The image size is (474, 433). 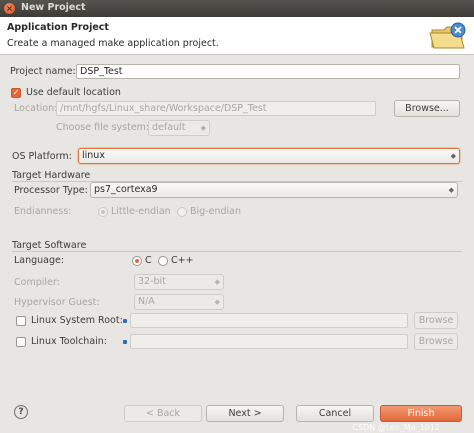 What do you see at coordinates (51, 175) in the screenshot?
I see `target-hardware-group-title: Target Hardware` at bounding box center [51, 175].